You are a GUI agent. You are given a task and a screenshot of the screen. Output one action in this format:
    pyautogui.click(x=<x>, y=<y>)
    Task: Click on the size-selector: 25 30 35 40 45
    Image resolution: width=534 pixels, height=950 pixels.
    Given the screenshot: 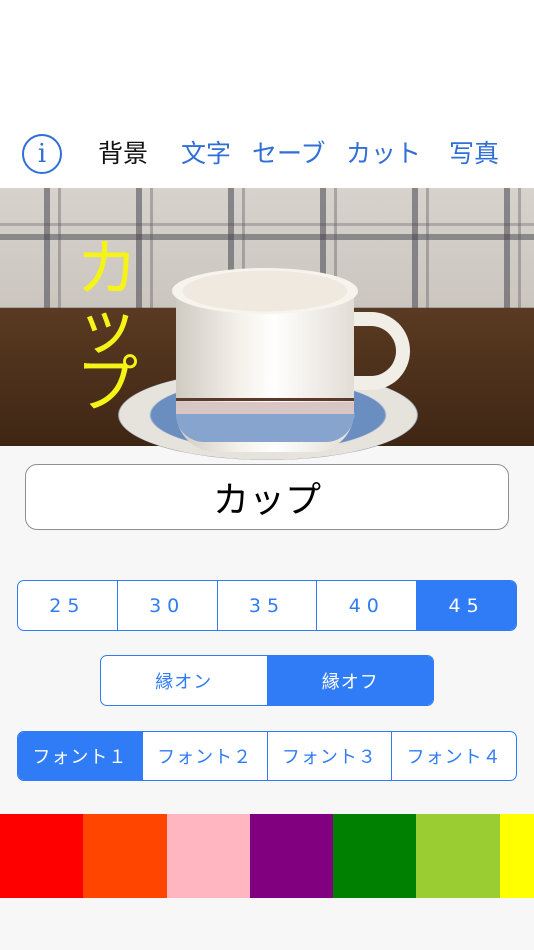 What is the action you would take?
    pyautogui.click(x=267, y=605)
    